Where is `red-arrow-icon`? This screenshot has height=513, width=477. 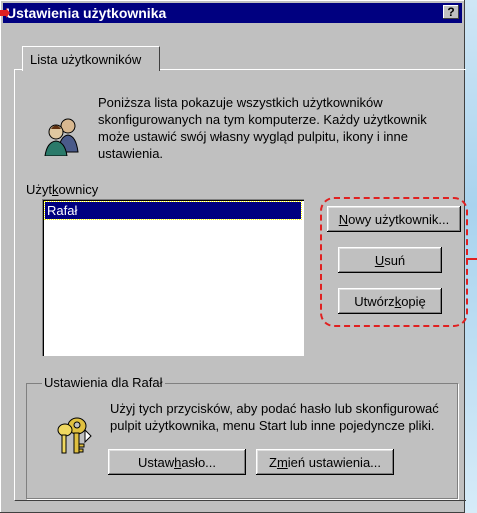
red-arrow-icon is located at coordinates (5, 13).